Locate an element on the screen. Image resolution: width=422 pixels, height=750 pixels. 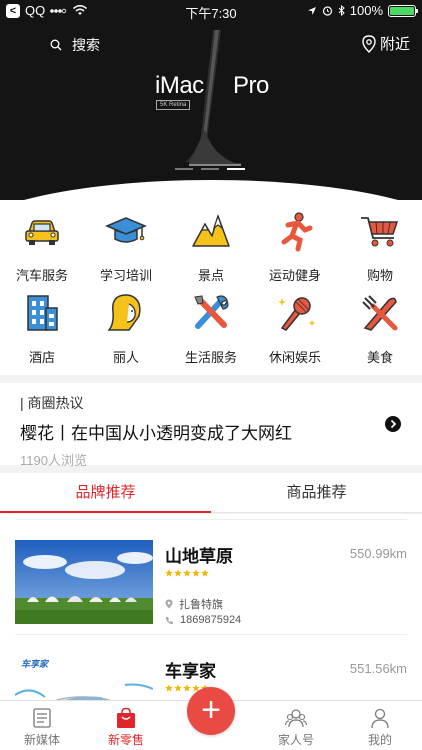
tabbar-mine: 我的 is located at coordinates (380, 727).